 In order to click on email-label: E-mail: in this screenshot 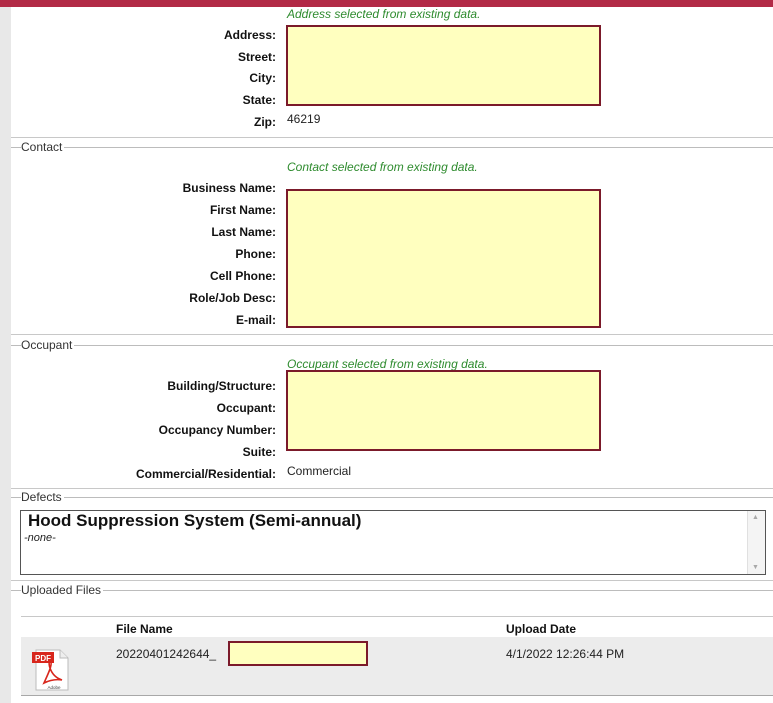, I will do `click(255, 320)`.